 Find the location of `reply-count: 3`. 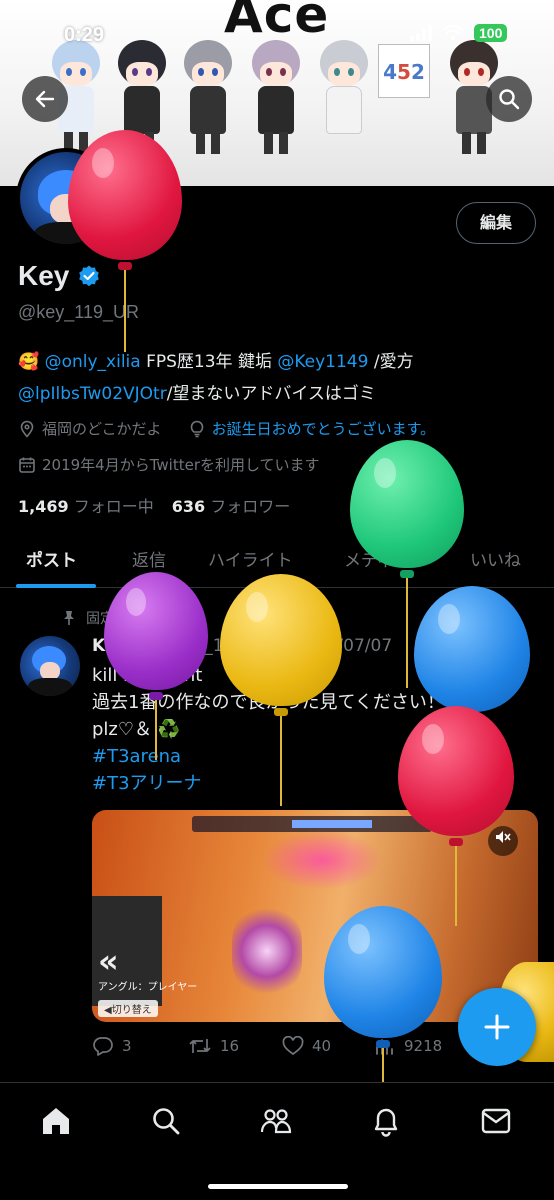

reply-count: 3 is located at coordinates (127, 1046).